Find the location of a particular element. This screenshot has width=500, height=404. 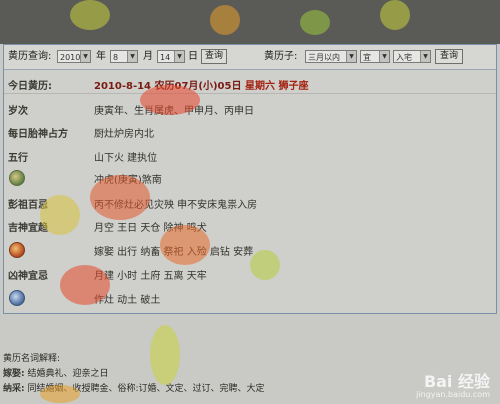

month-unit: 月 is located at coordinates (148, 56).